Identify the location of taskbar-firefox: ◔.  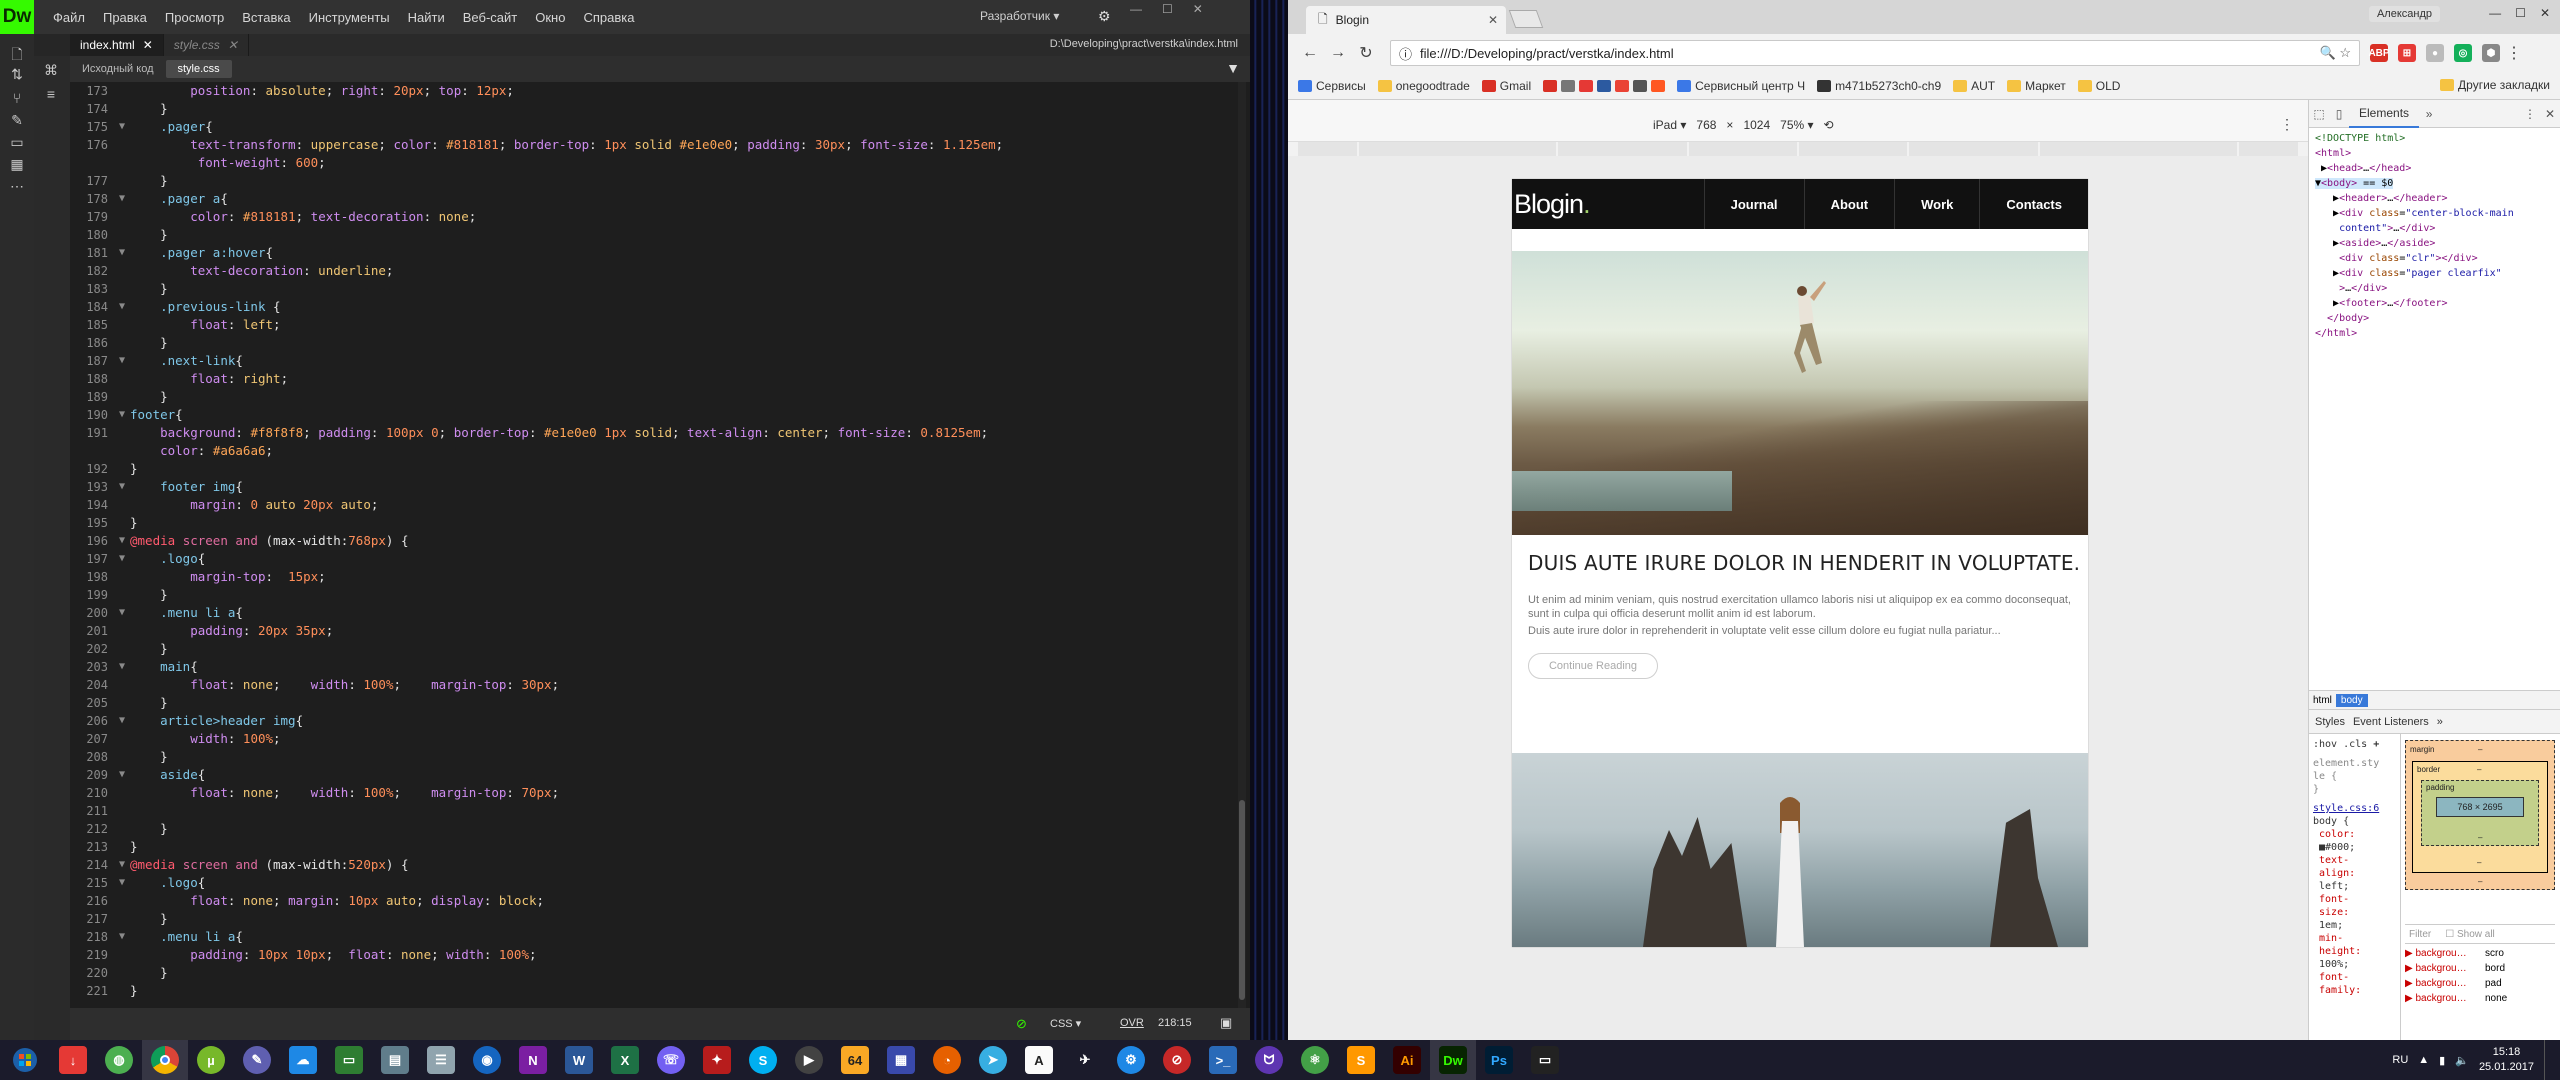
(947, 1060).